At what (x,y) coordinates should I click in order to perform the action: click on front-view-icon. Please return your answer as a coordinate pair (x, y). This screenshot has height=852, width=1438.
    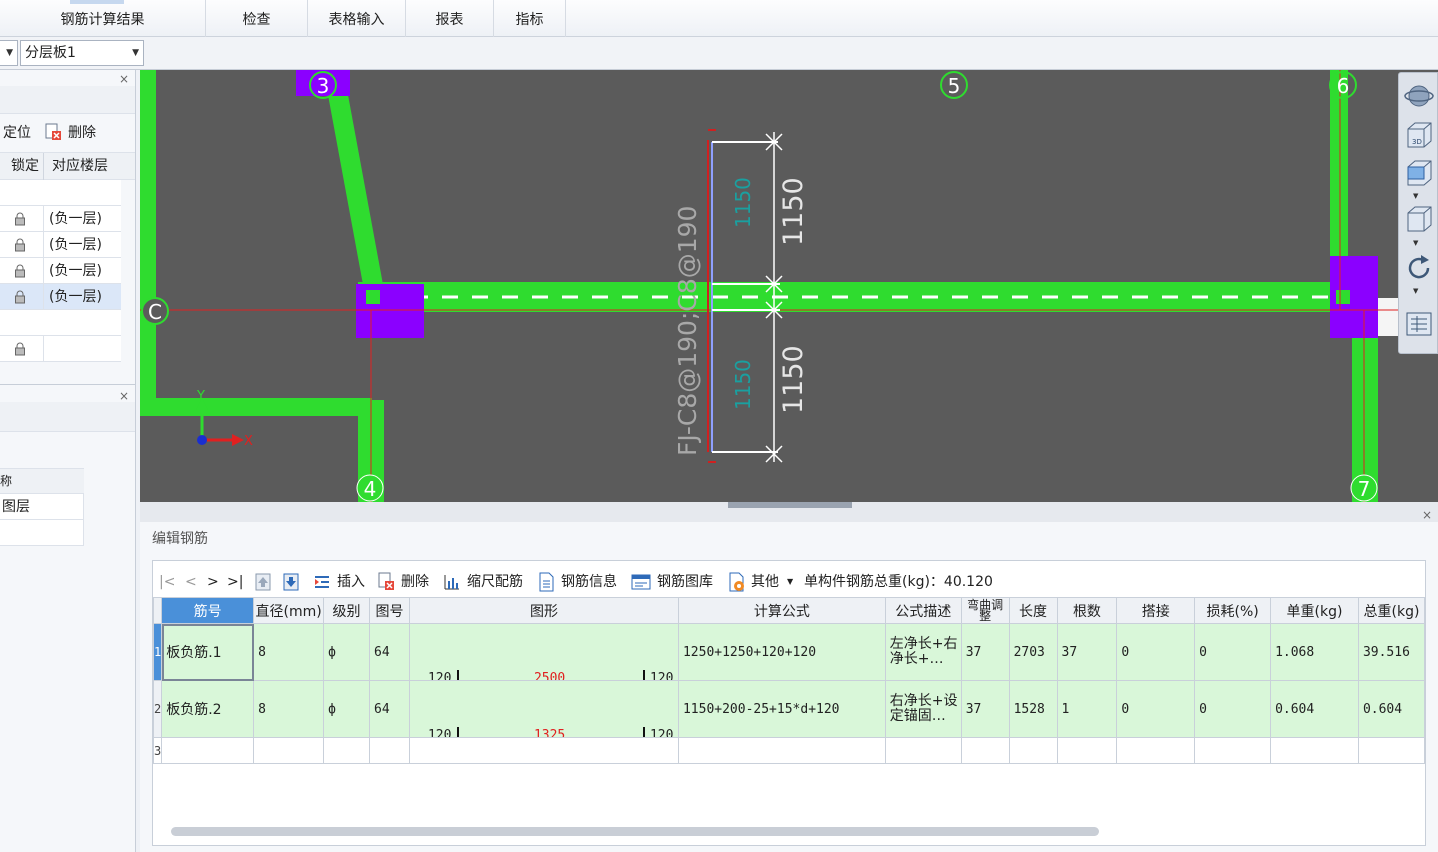
    Looking at the image, I should click on (1419, 220).